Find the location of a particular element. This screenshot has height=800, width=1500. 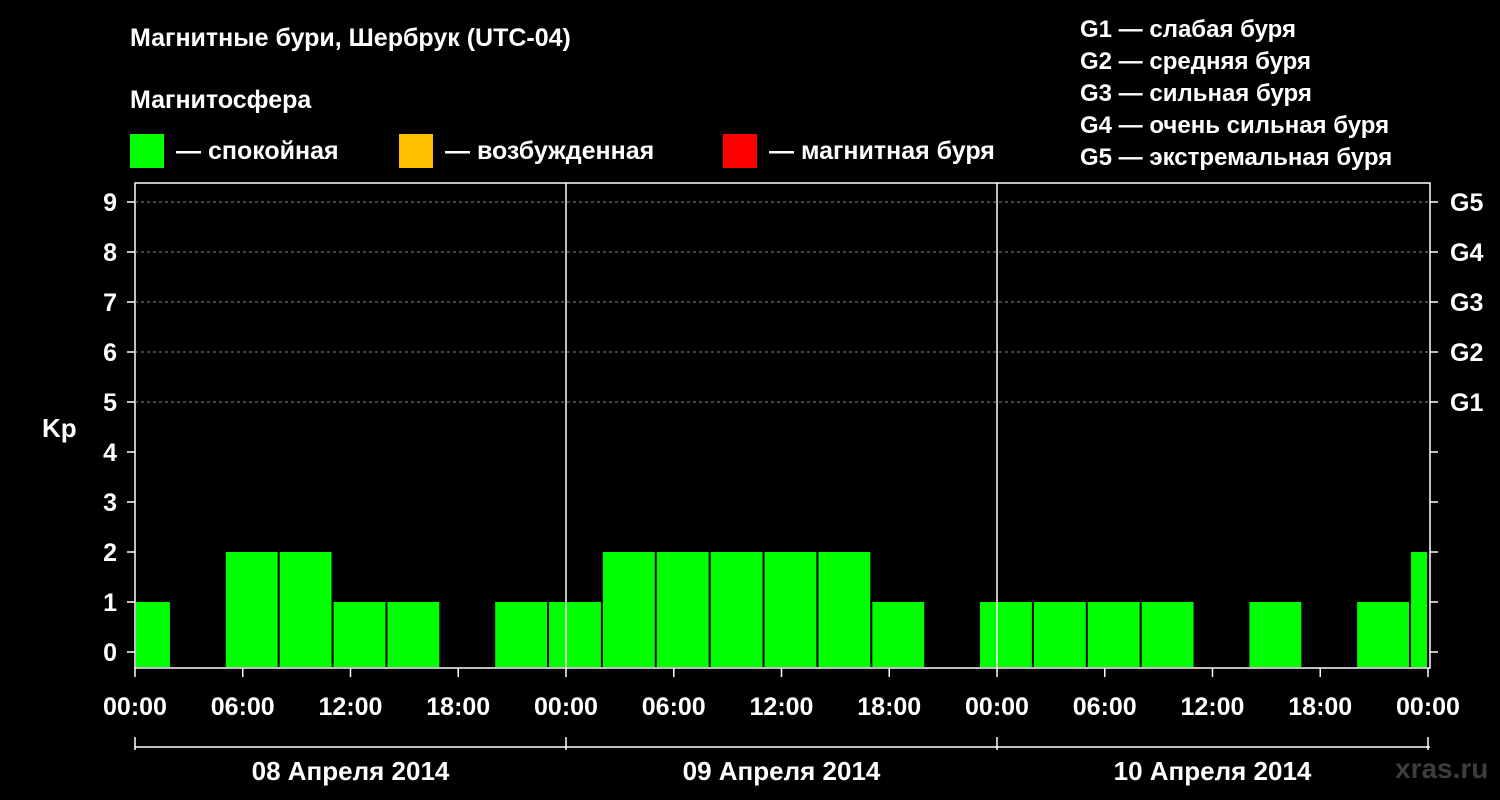

y-axis-label: Kp is located at coordinates (59, 428).